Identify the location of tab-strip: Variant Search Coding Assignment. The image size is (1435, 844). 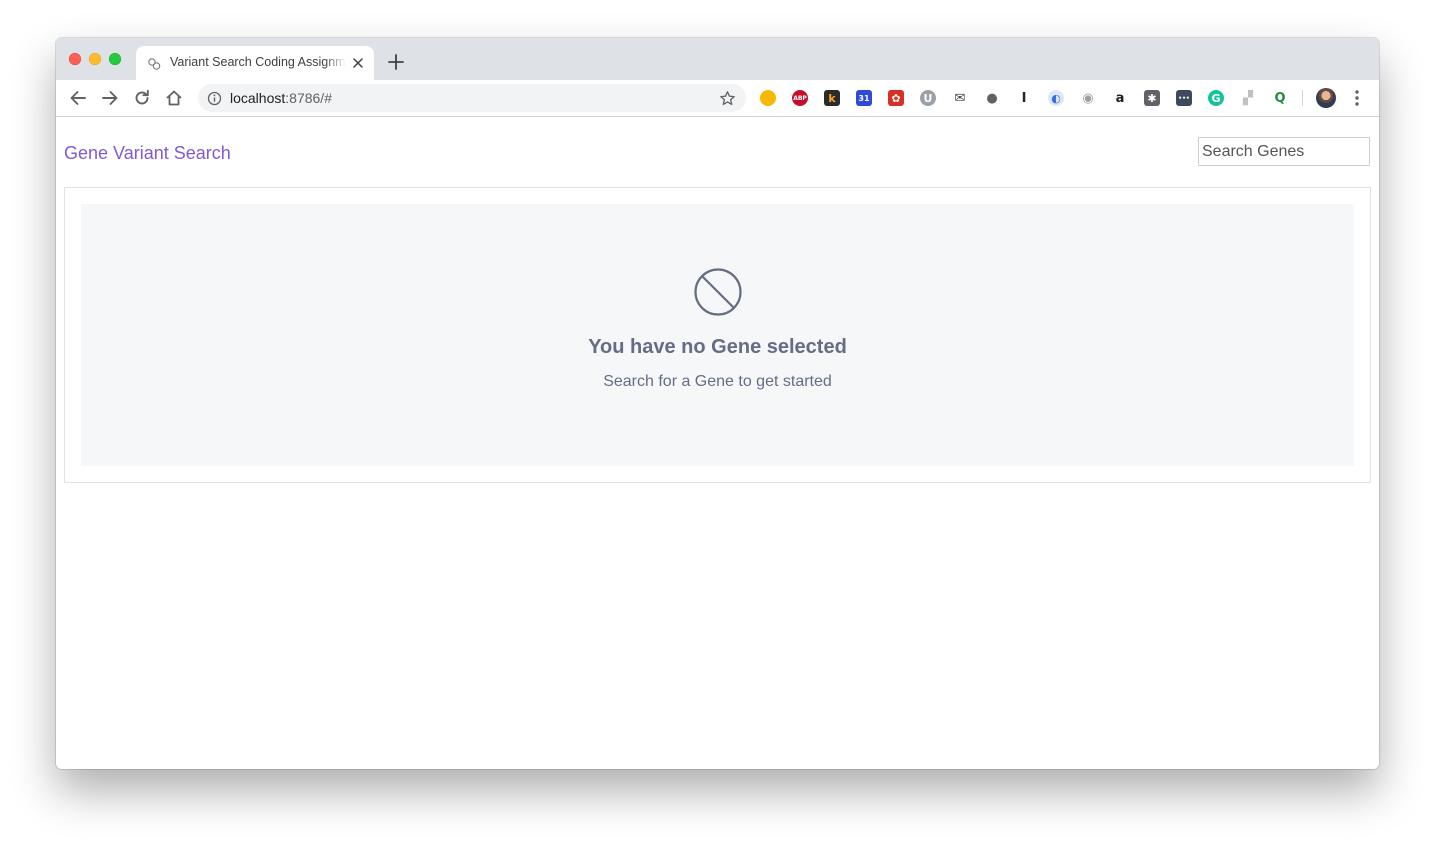
(717, 59).